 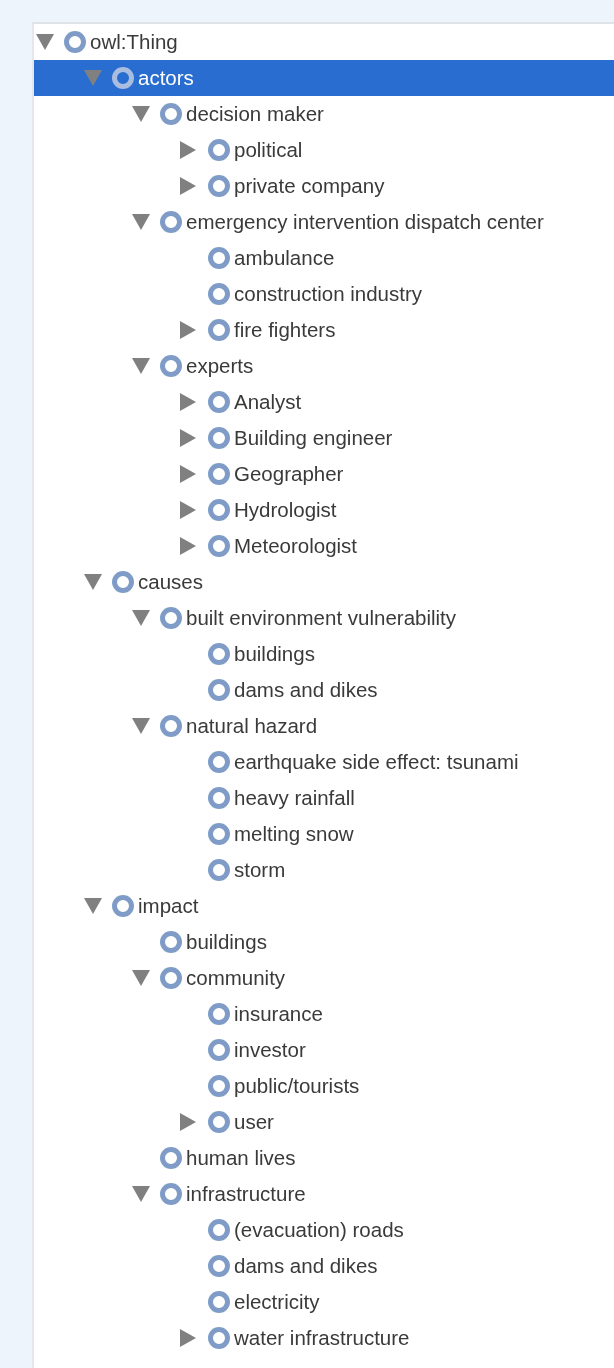 What do you see at coordinates (324, 1302) in the screenshot?
I see `tree-node: electricity` at bounding box center [324, 1302].